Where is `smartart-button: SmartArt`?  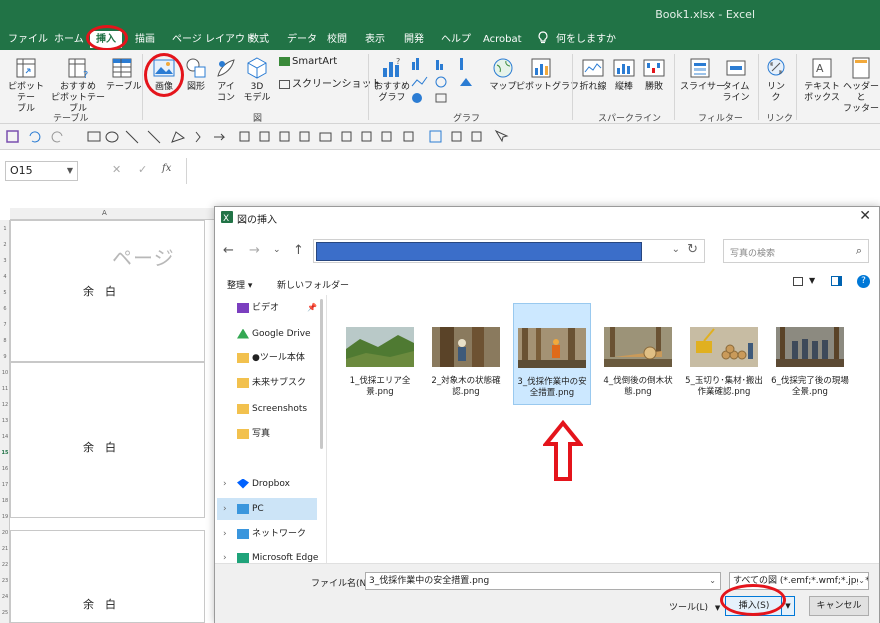
smartart-button: SmartArt is located at coordinates (308, 61).